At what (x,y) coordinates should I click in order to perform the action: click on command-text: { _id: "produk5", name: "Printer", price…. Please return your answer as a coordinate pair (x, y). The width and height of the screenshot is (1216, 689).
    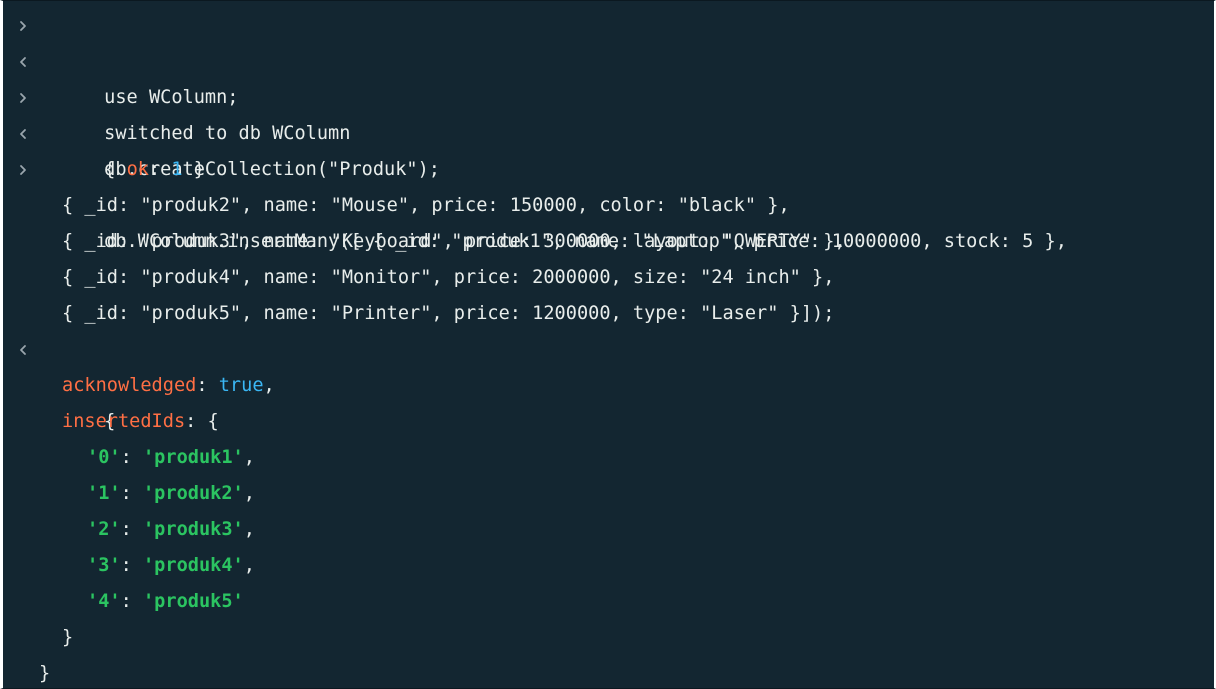
    Looking at the image, I should click on (448, 313).